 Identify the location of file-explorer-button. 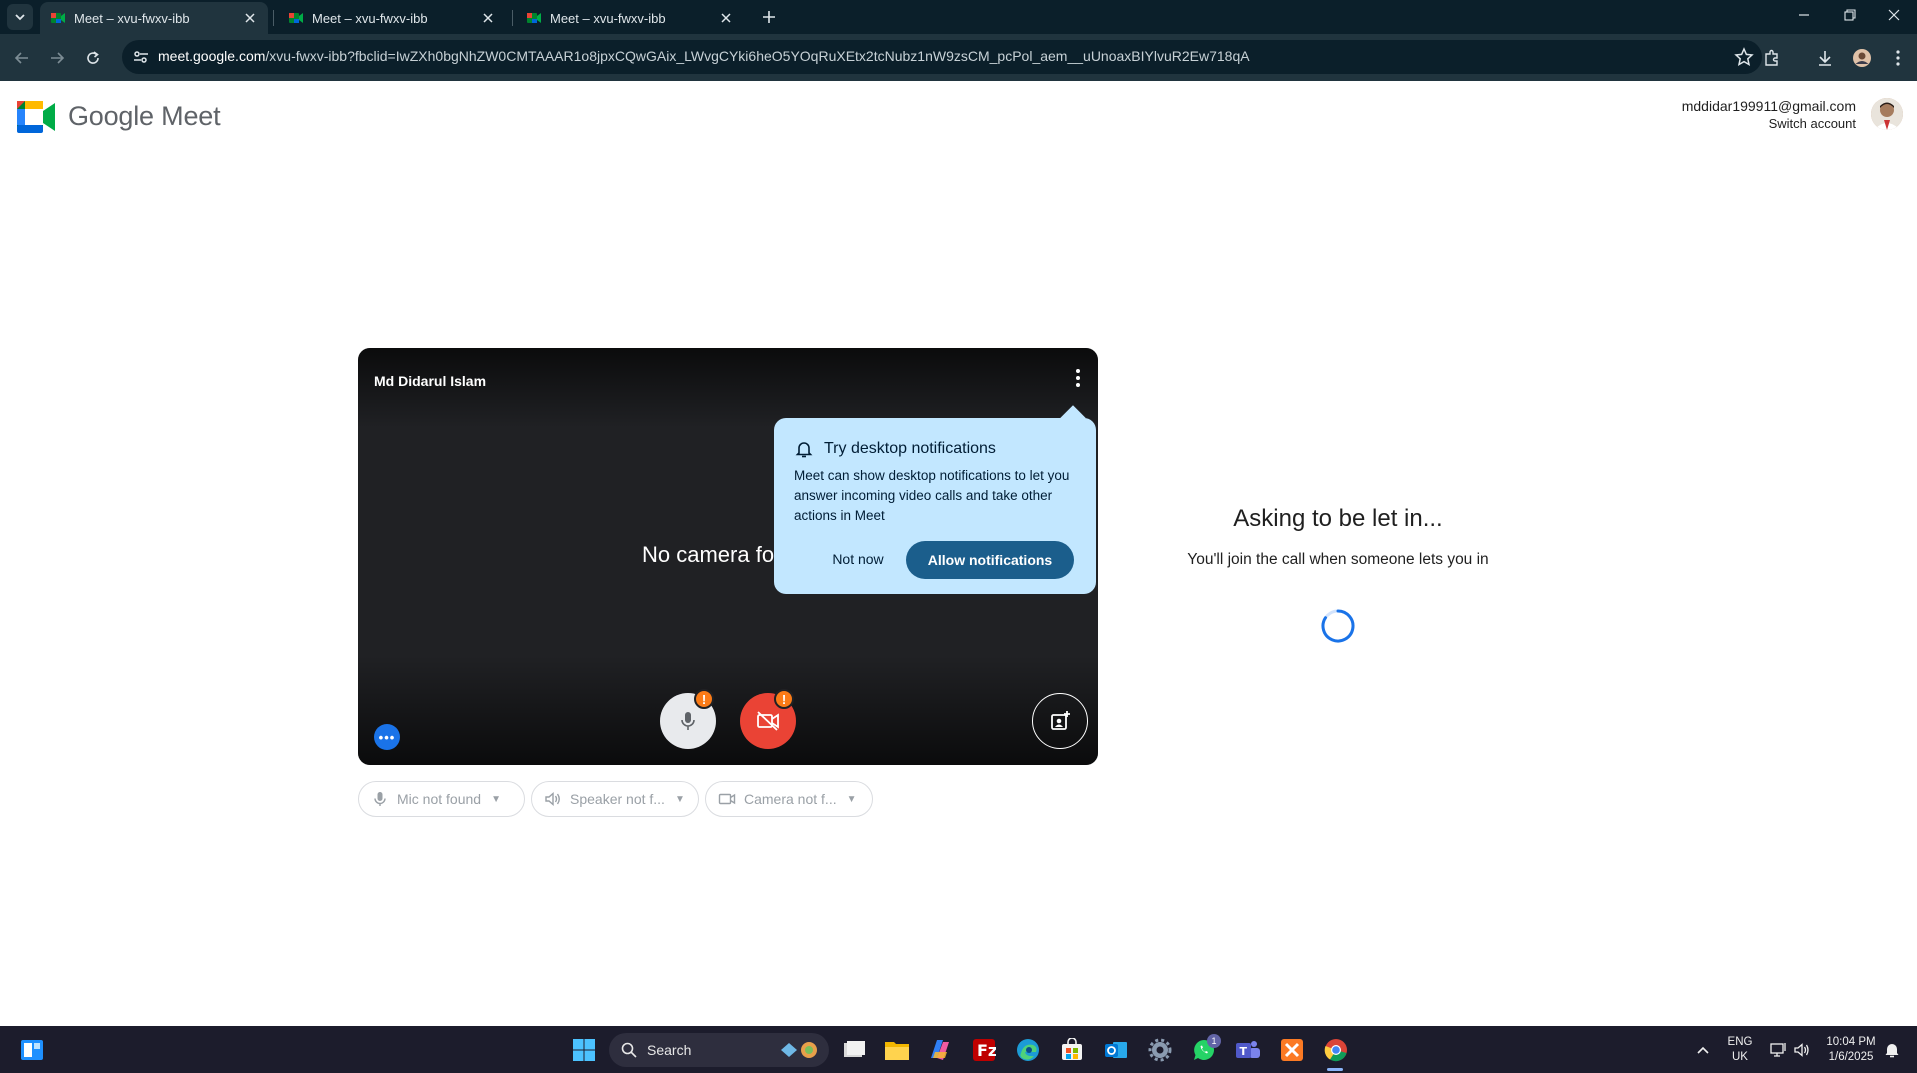
(897, 1050).